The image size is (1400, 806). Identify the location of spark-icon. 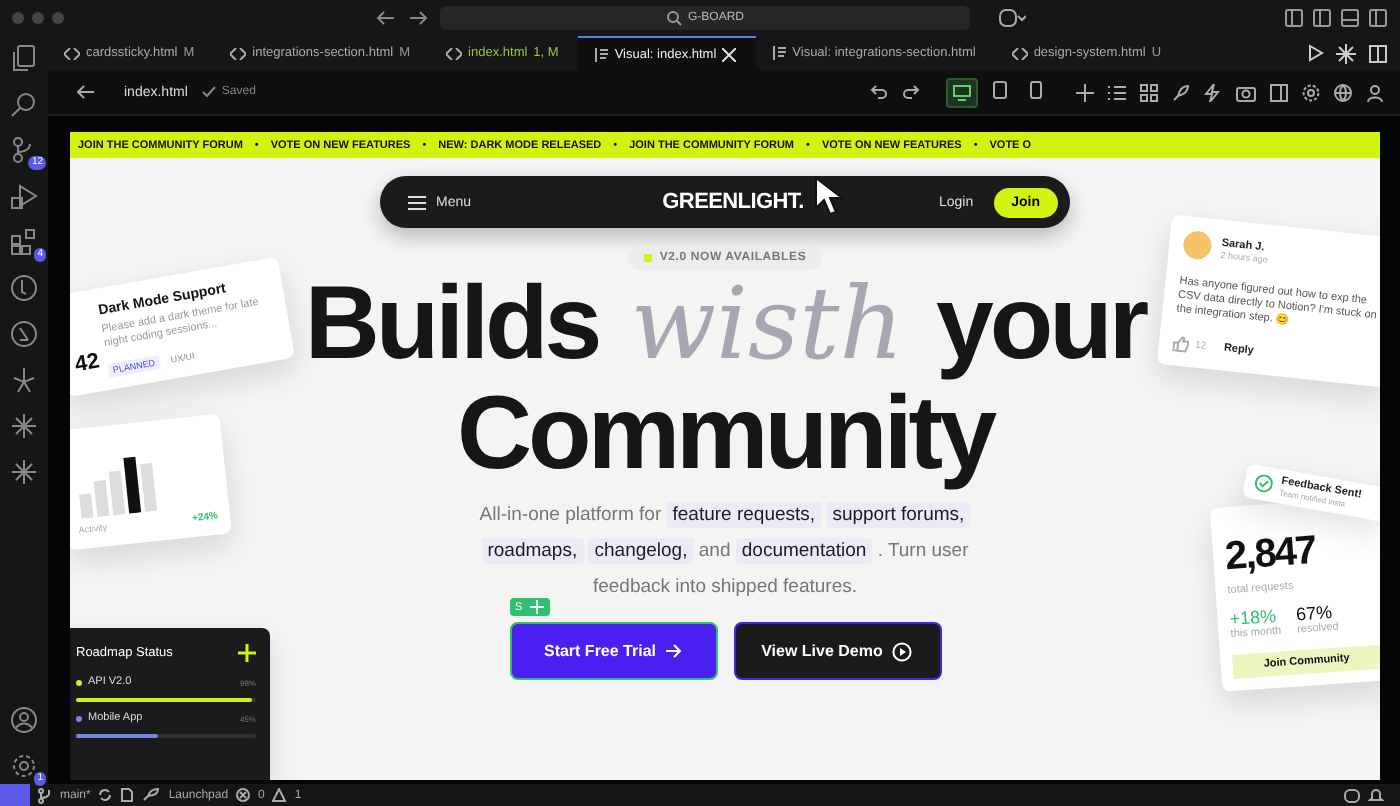
(24, 380).